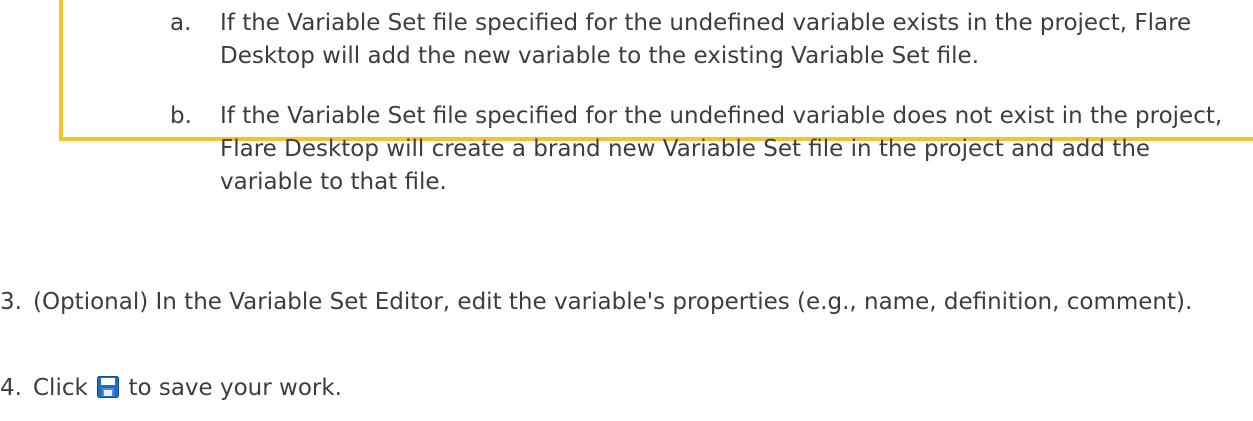 The width and height of the screenshot is (1253, 421). I want to click on substep-marker: a., so click(181, 23).